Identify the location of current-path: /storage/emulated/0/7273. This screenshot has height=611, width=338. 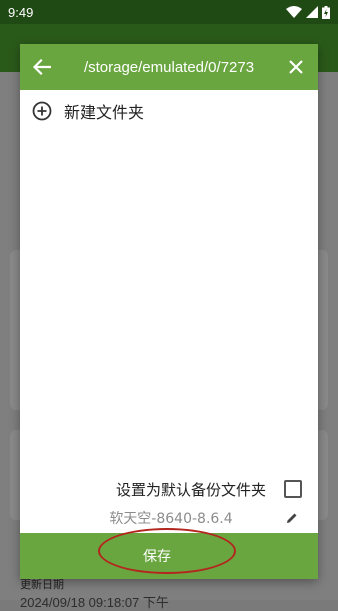
(169, 67).